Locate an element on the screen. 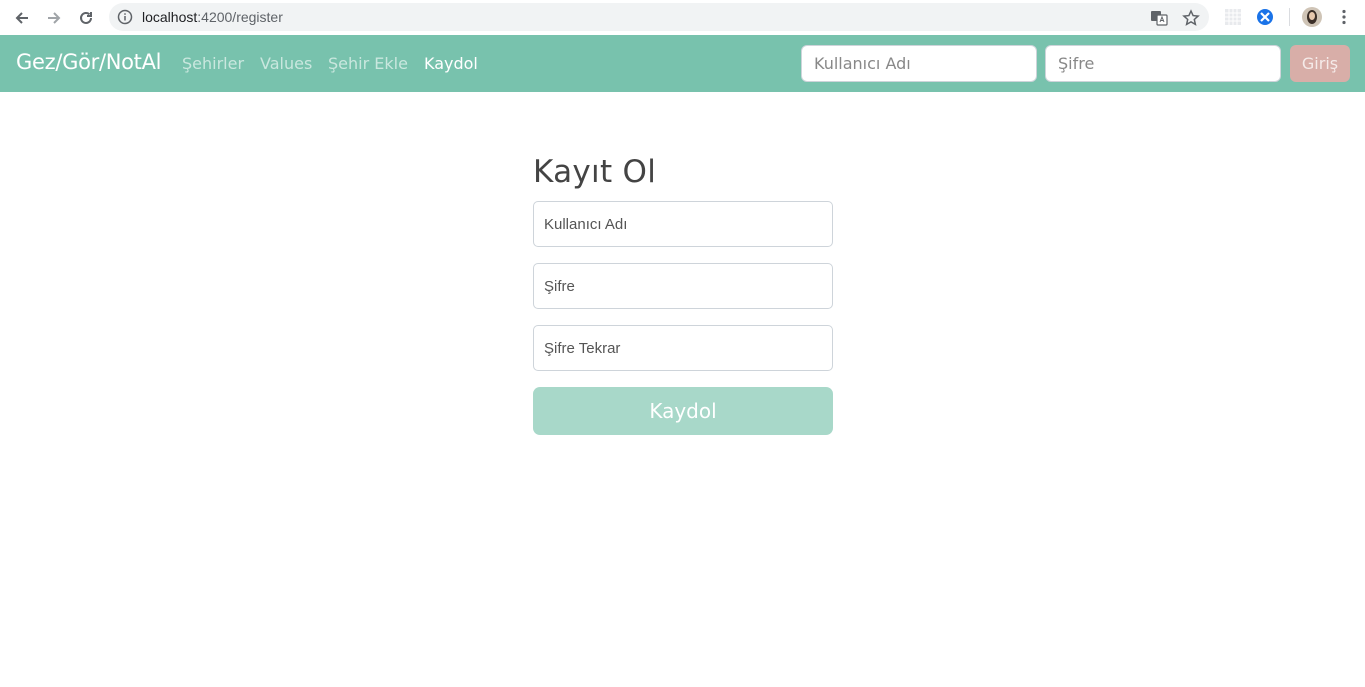  reload-icon is located at coordinates (86, 17).